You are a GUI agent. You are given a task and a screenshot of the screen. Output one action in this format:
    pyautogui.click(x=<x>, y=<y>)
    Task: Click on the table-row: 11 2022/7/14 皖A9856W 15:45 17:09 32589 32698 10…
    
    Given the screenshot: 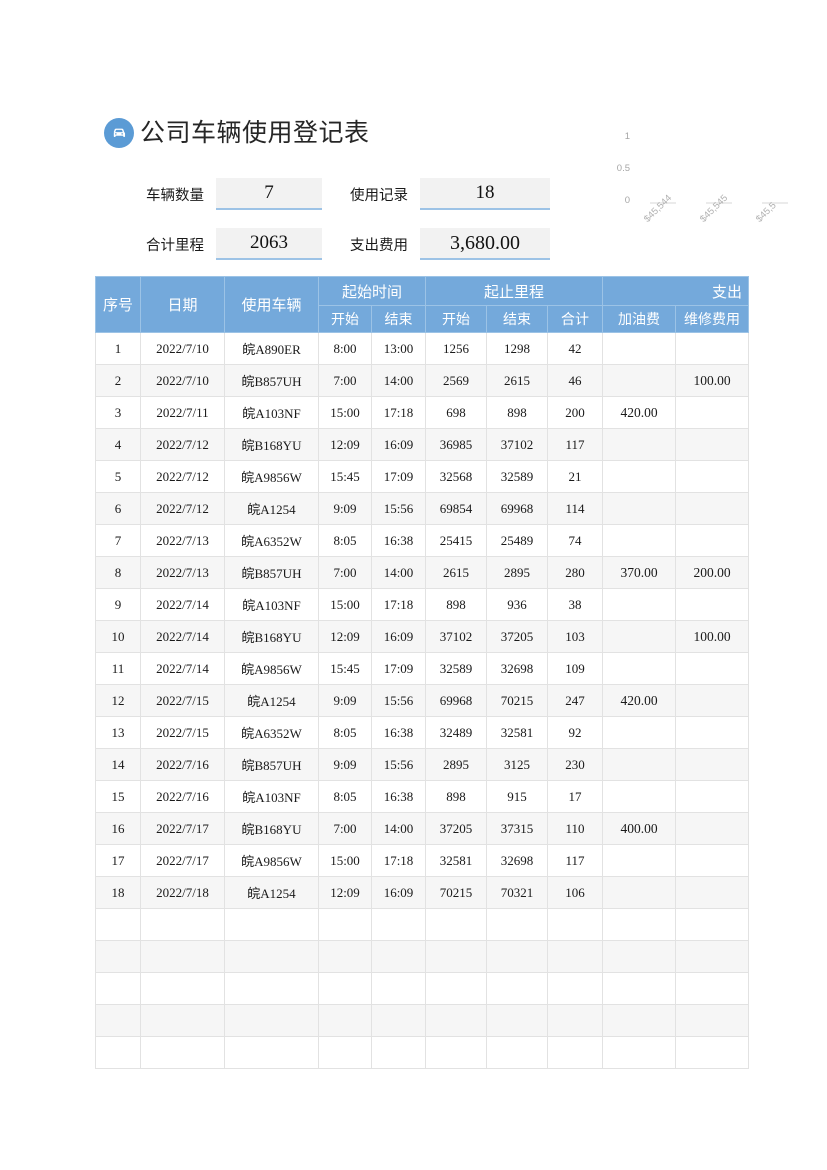 What is the action you would take?
    pyautogui.click(x=422, y=668)
    